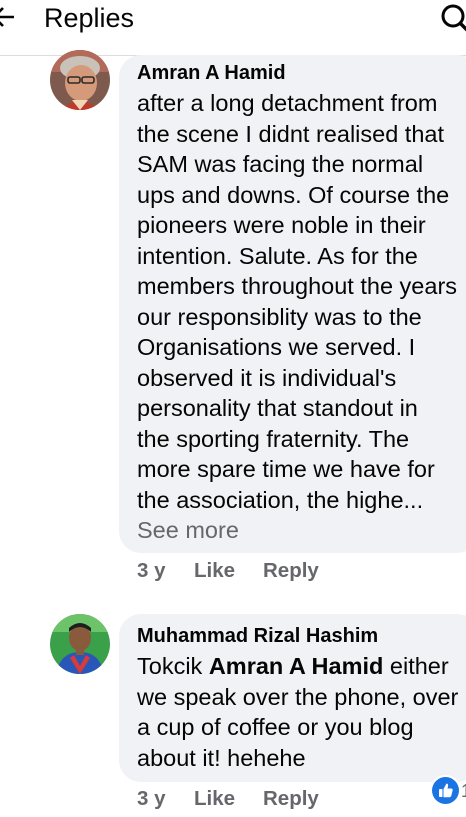 The height and width of the screenshot is (817, 466). I want to click on comment-line: members throughout the years, so click(297, 286).